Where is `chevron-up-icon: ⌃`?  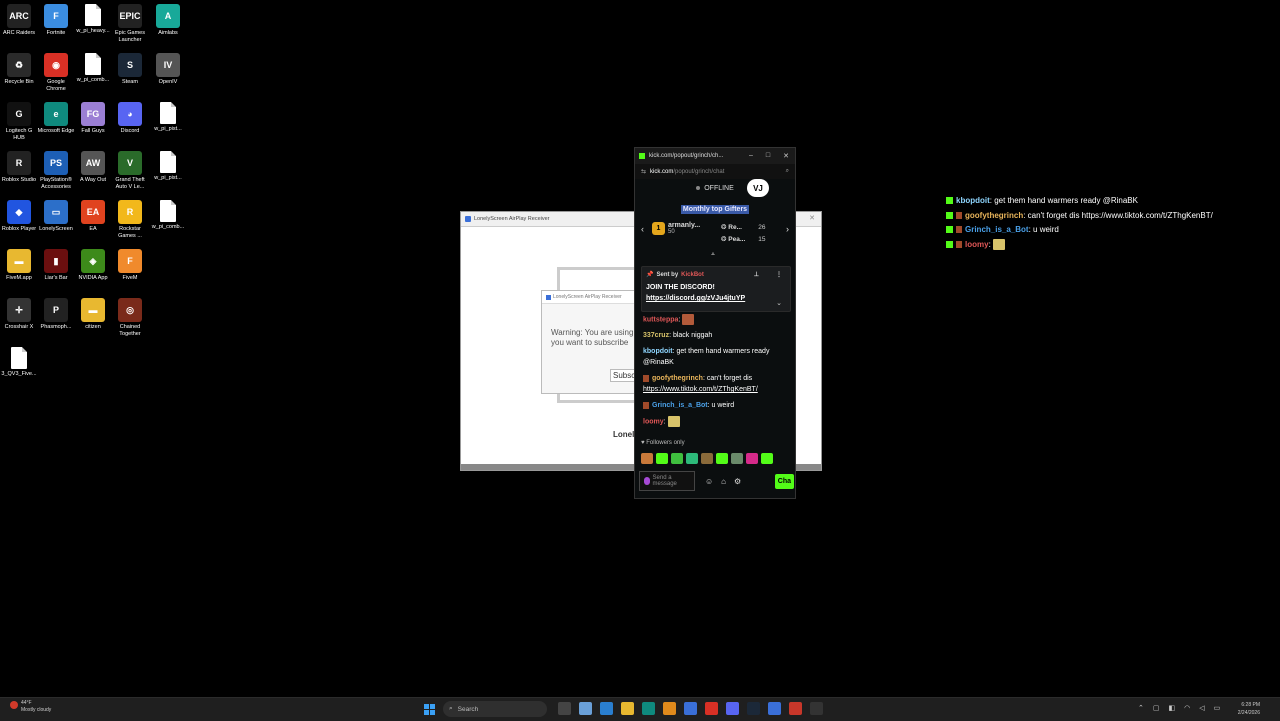 chevron-up-icon: ⌃ is located at coordinates (1141, 708).